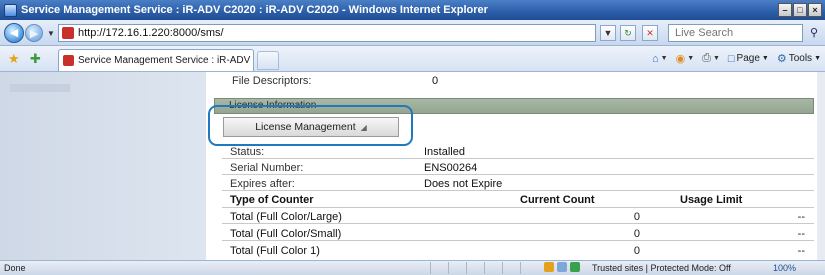 The height and width of the screenshot is (275, 825). I want to click on page-icon: □, so click(731, 58).